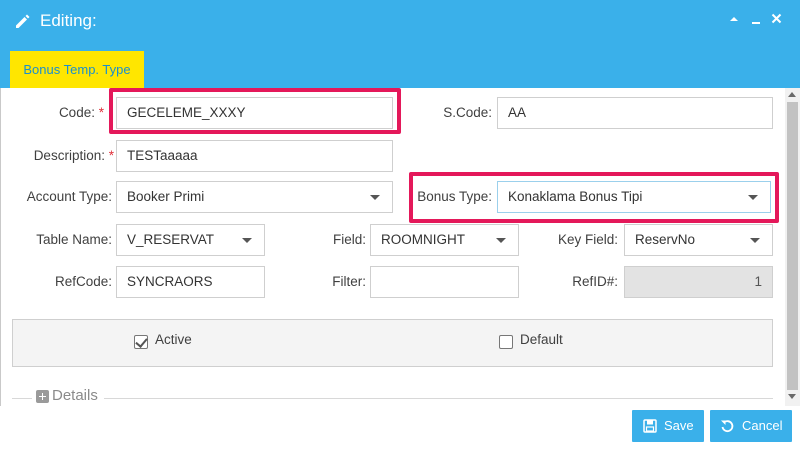  What do you see at coordinates (650, 426) in the screenshot?
I see `floppy-disk-icon` at bounding box center [650, 426].